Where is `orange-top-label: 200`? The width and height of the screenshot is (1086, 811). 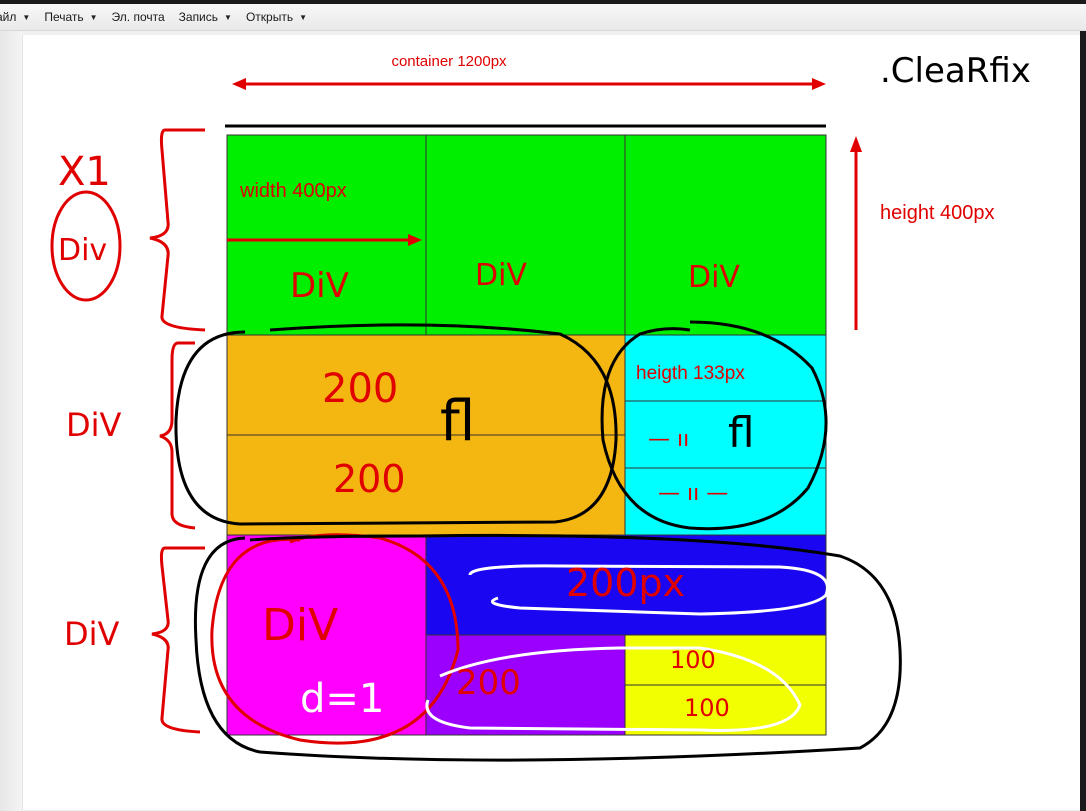 orange-top-label: 200 is located at coordinates (360, 389).